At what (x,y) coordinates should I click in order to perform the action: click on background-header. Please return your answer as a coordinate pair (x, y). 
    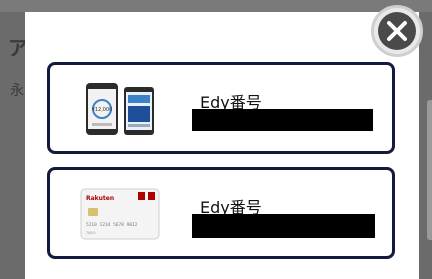
    Looking at the image, I should click on (216, 6).